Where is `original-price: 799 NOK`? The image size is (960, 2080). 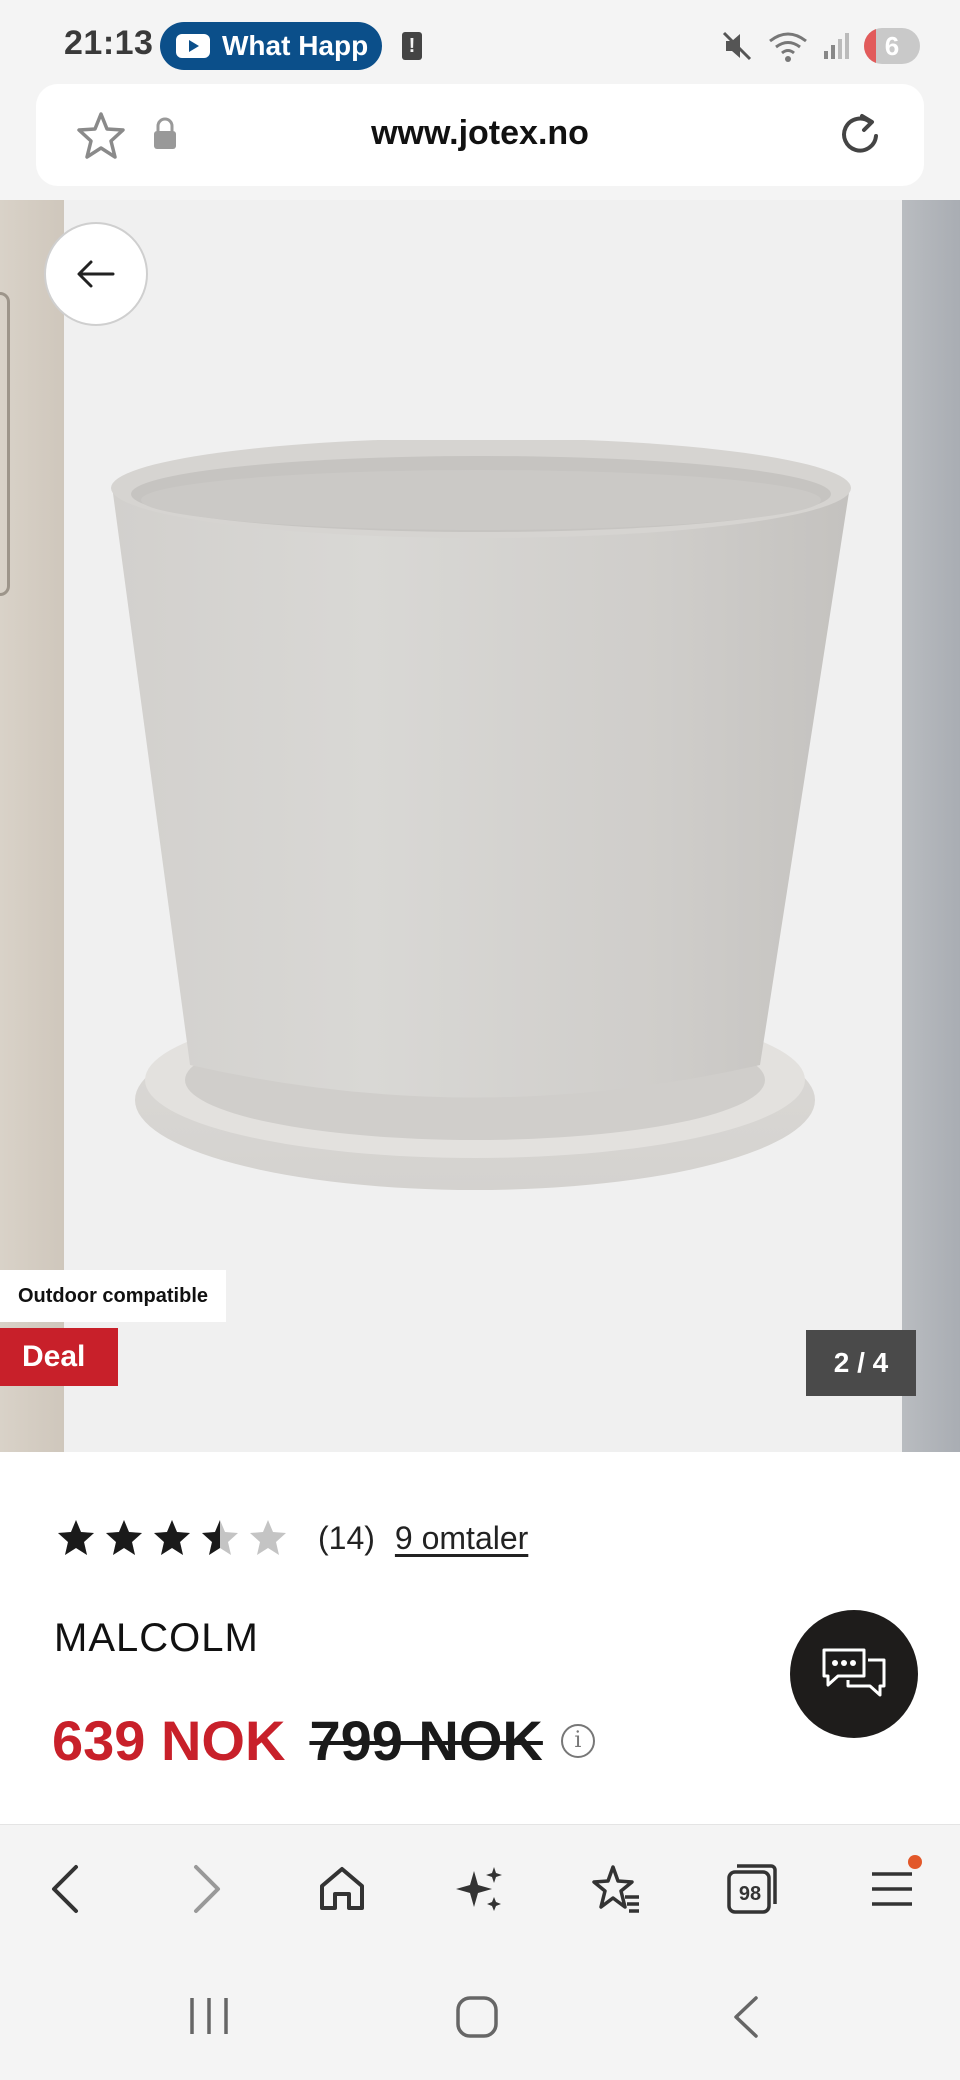 original-price: 799 NOK is located at coordinates (426, 1740).